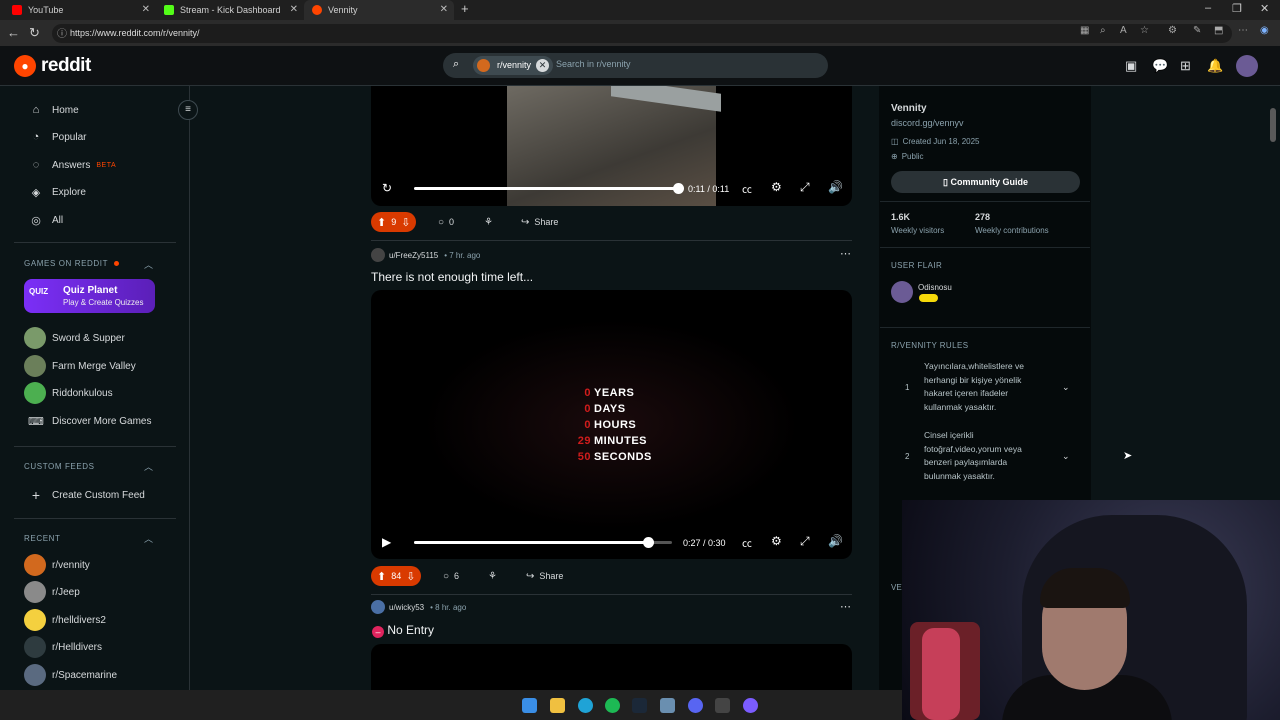 Image resolution: width=1280 pixels, height=720 pixels. What do you see at coordinates (94, 366) in the screenshot?
I see `sidebar-item-game: Farm Merge Valley` at bounding box center [94, 366].